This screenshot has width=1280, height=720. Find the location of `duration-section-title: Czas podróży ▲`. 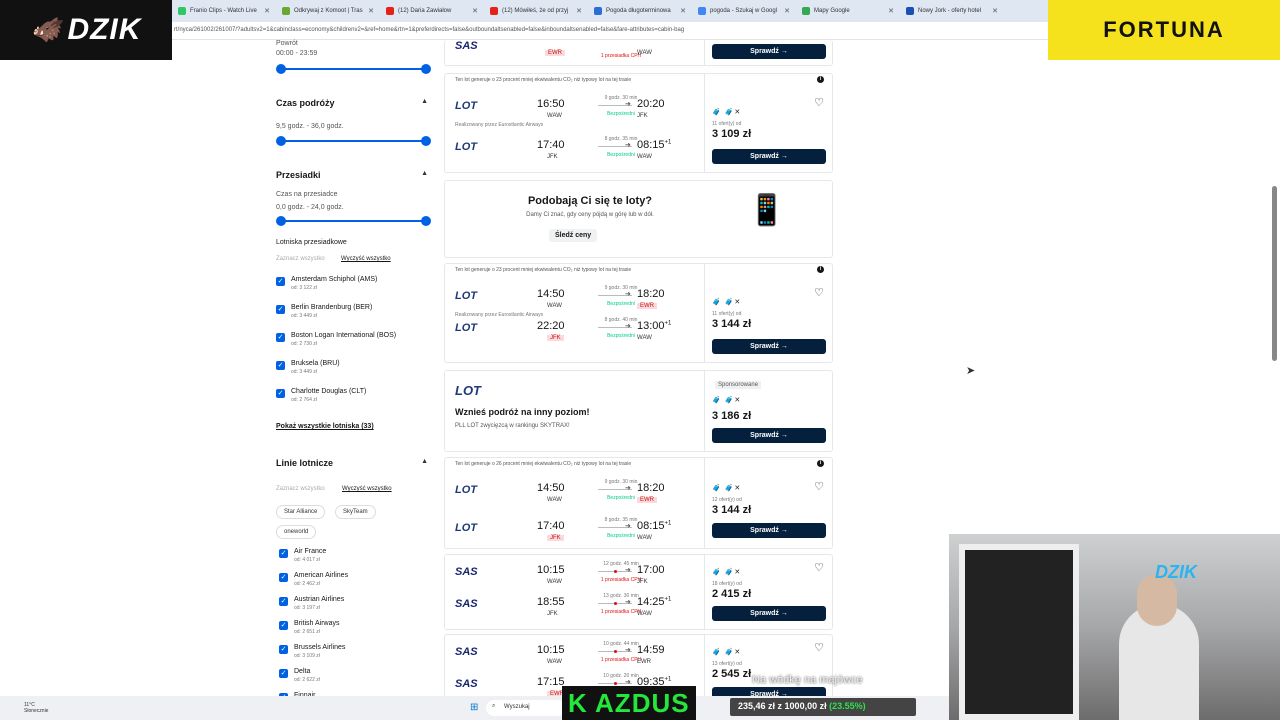

duration-section-title: Czas podróży ▲ is located at coordinates (354, 103).